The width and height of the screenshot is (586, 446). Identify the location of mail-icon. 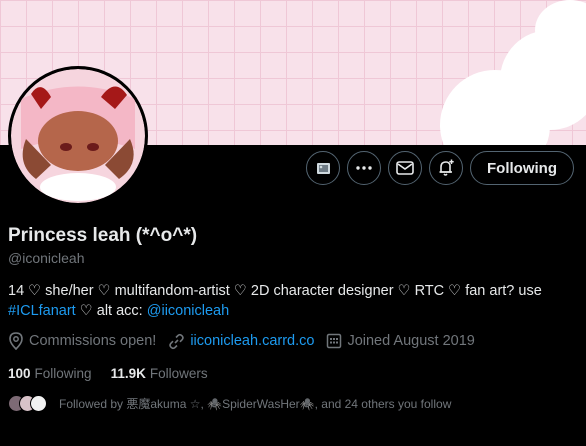
(405, 168).